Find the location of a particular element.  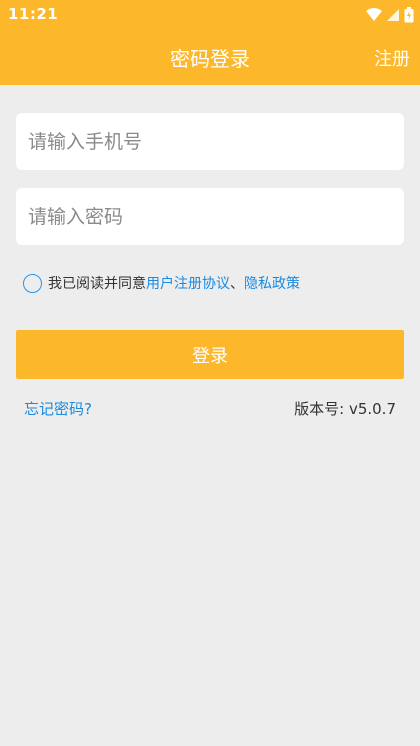

password-field-container is located at coordinates (210, 216).